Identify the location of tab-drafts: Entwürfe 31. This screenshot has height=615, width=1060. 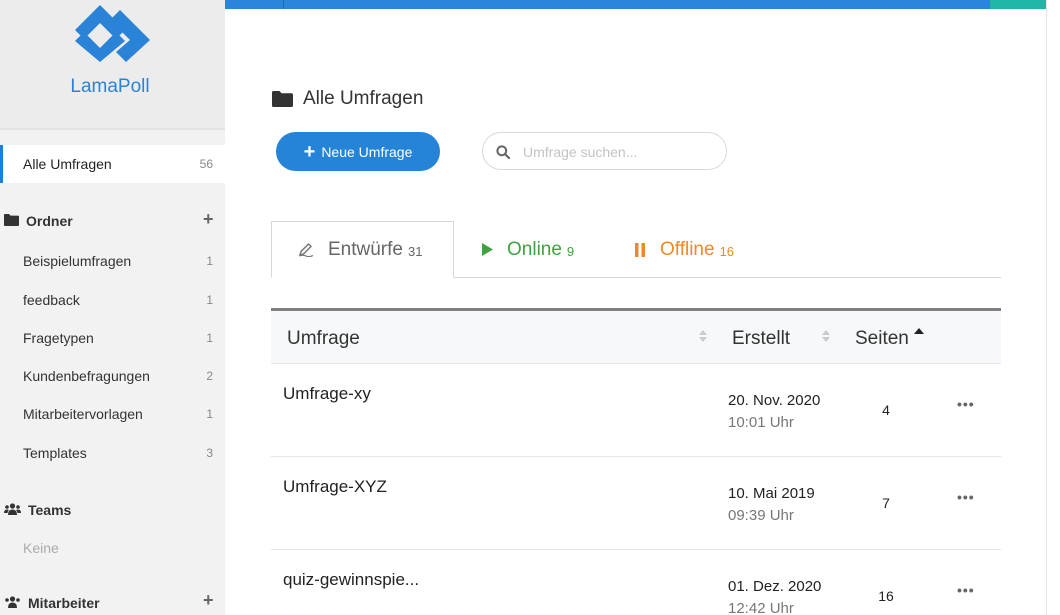
(362, 249).